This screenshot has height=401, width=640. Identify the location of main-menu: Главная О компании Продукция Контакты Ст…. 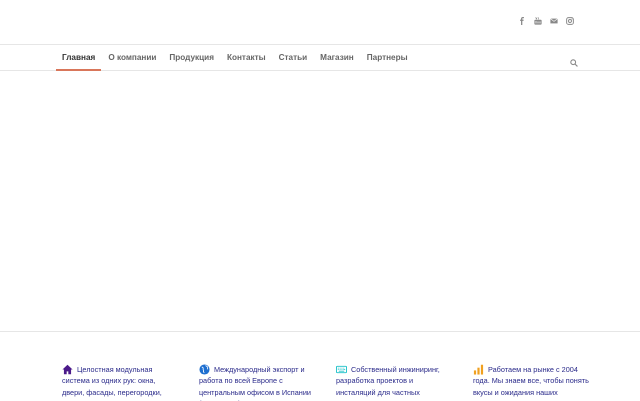
(238, 58).